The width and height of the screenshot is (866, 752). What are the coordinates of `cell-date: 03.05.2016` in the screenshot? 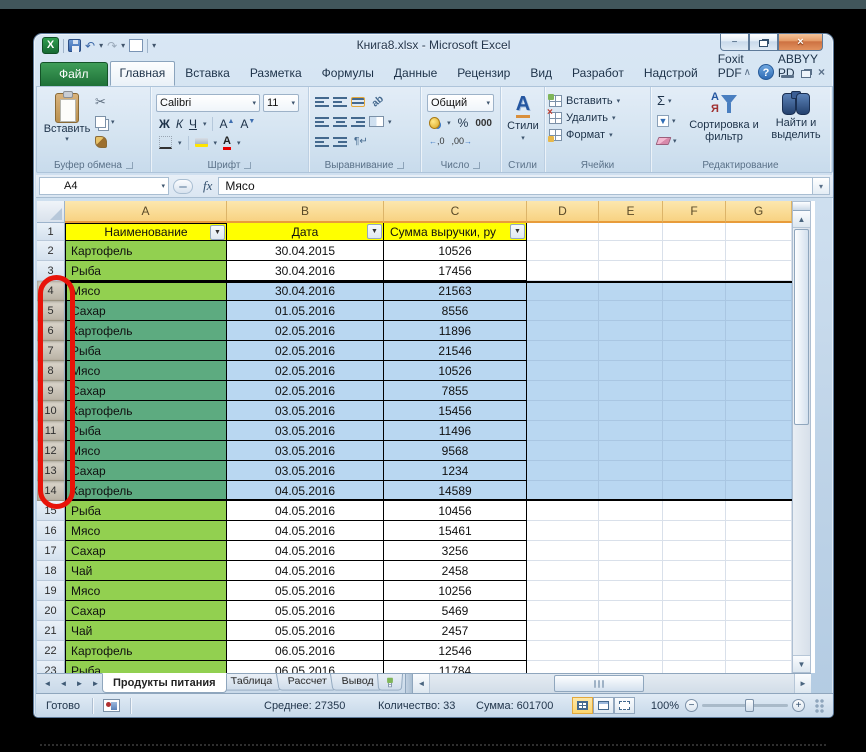 It's located at (305, 471).